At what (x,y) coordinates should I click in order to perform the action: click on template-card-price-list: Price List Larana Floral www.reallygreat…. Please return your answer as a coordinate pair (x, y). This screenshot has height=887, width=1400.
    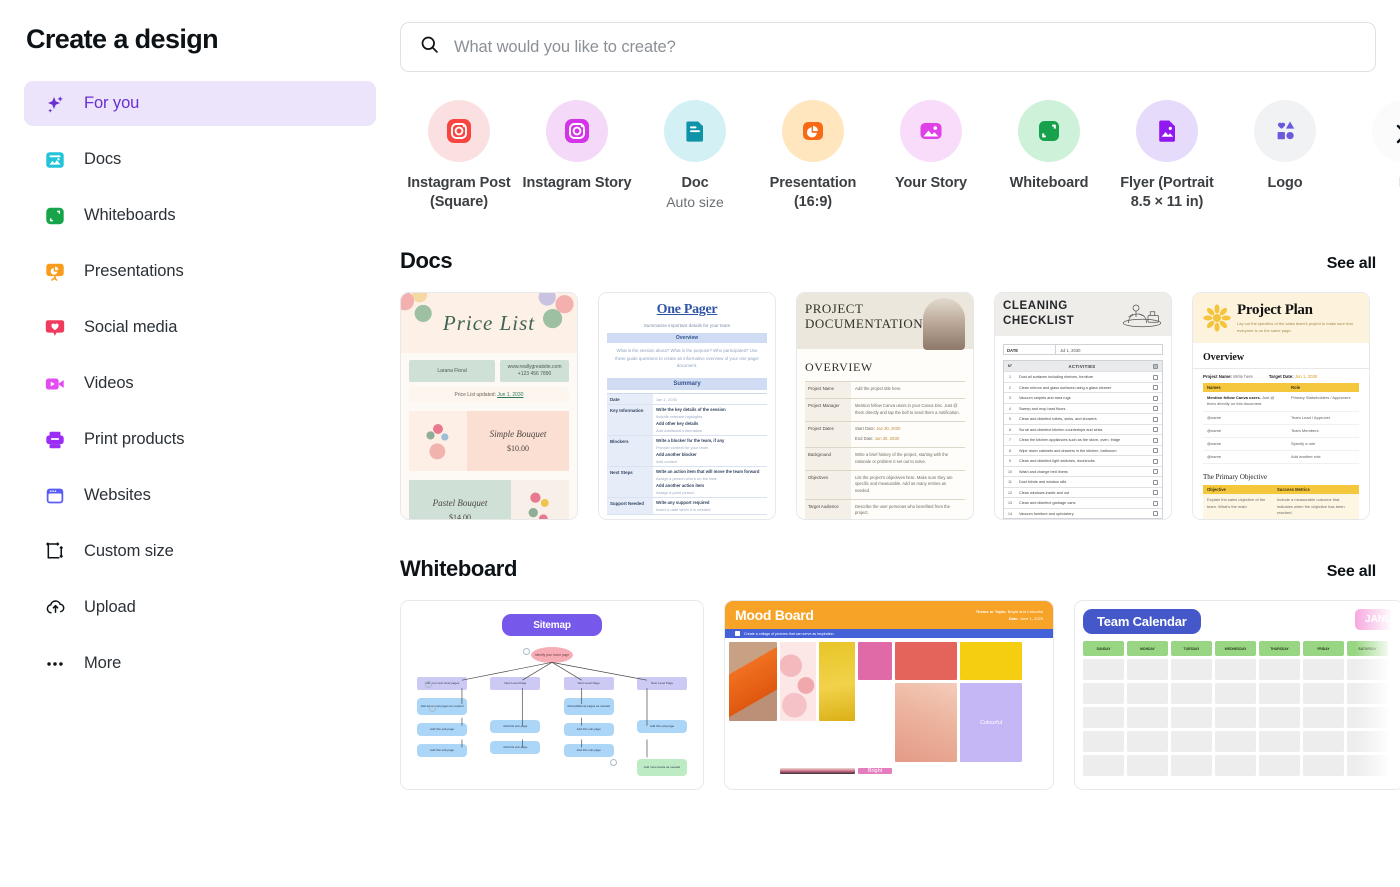
    Looking at the image, I should click on (489, 406).